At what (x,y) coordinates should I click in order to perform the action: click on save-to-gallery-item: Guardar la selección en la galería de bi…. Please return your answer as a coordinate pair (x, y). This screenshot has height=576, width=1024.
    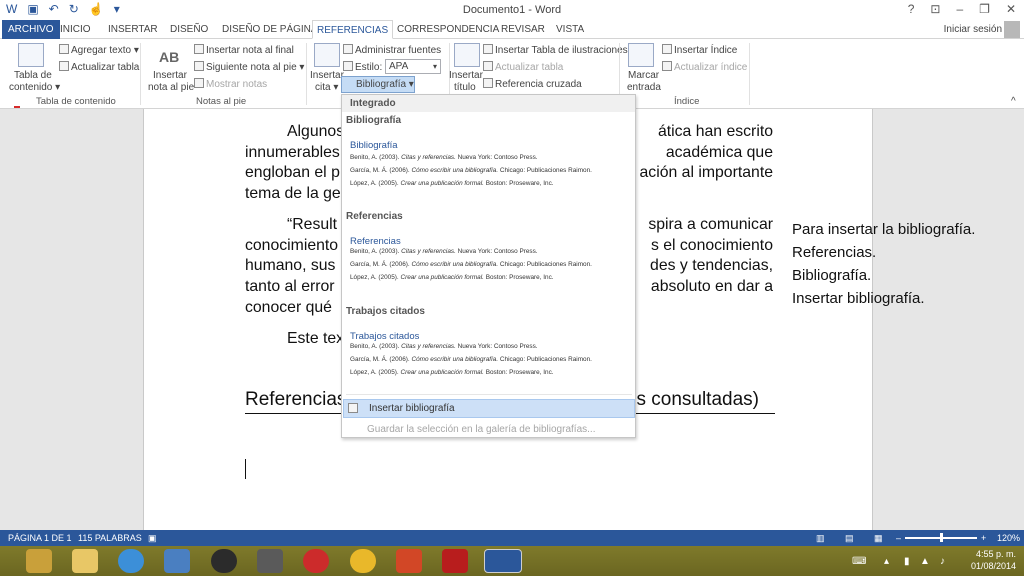
    Looking at the image, I should click on (481, 429).